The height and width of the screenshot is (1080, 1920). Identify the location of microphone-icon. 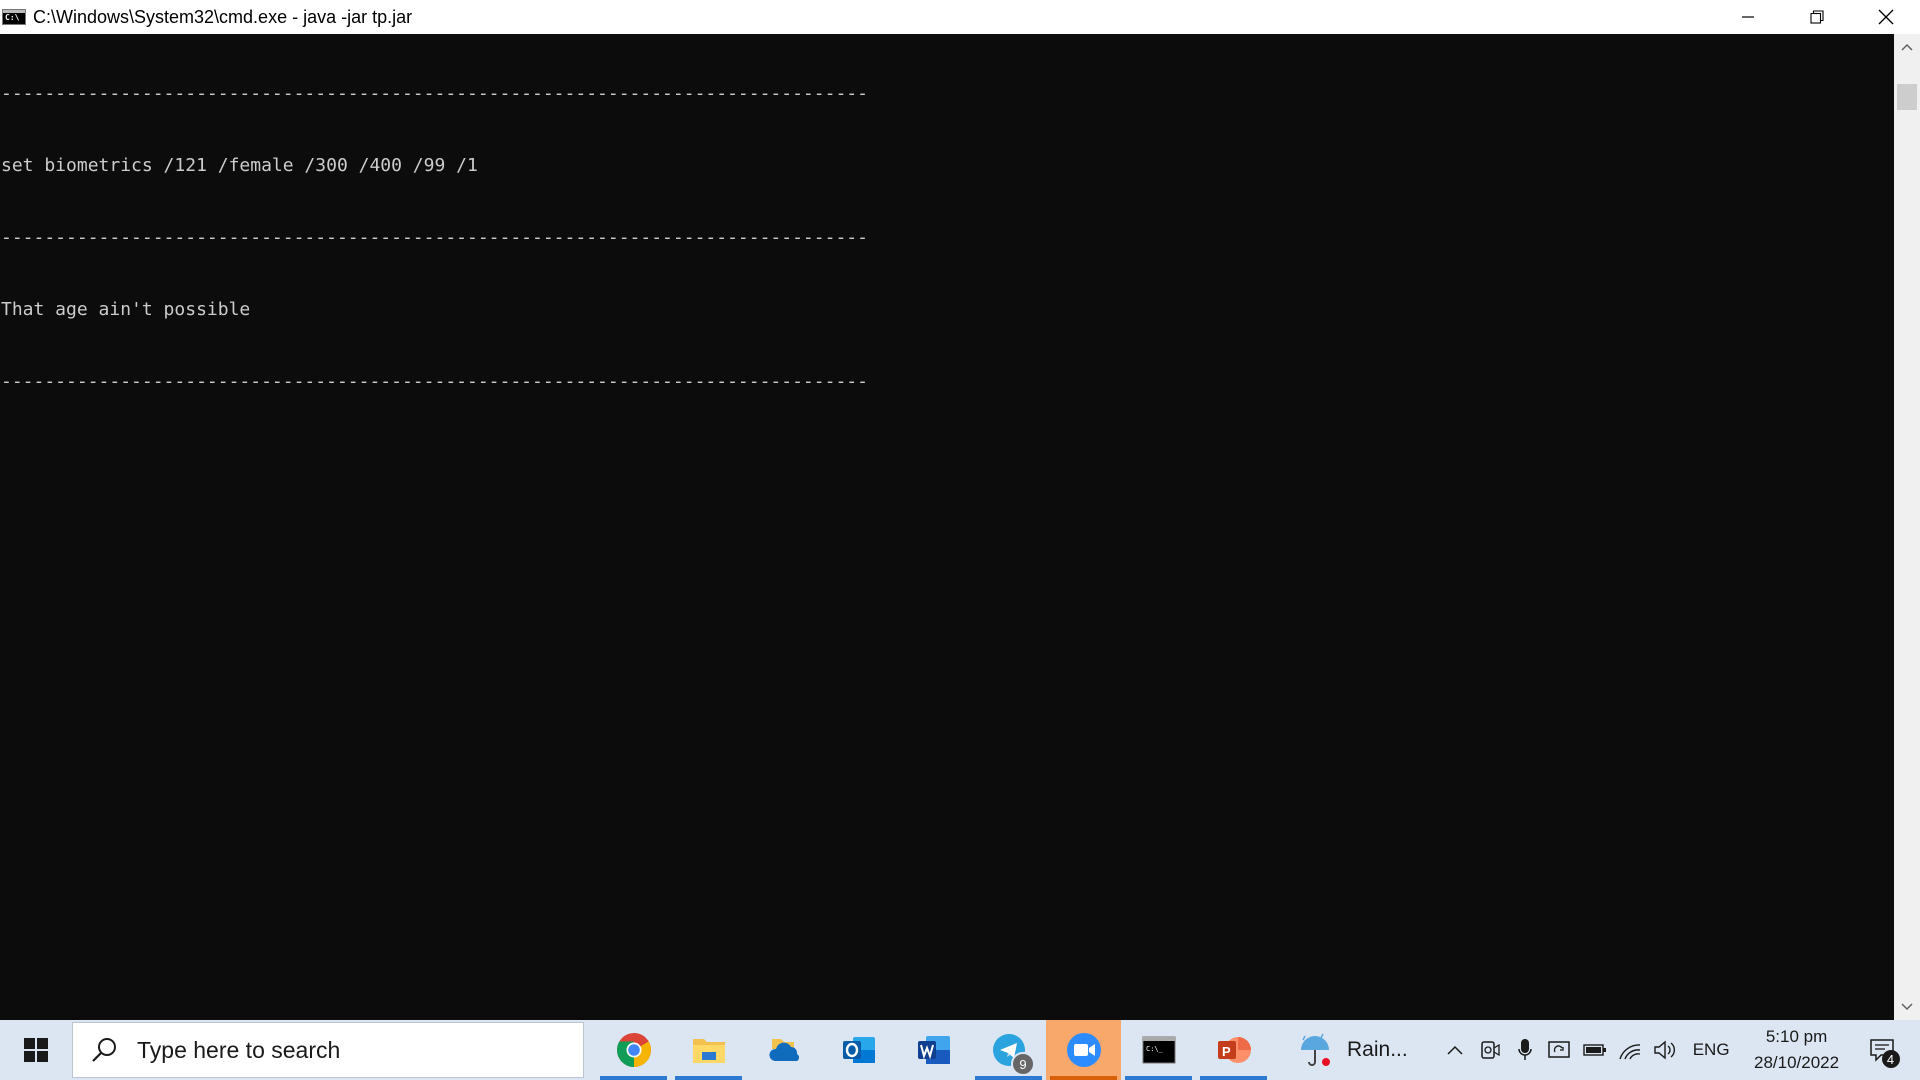
(1525, 1049).